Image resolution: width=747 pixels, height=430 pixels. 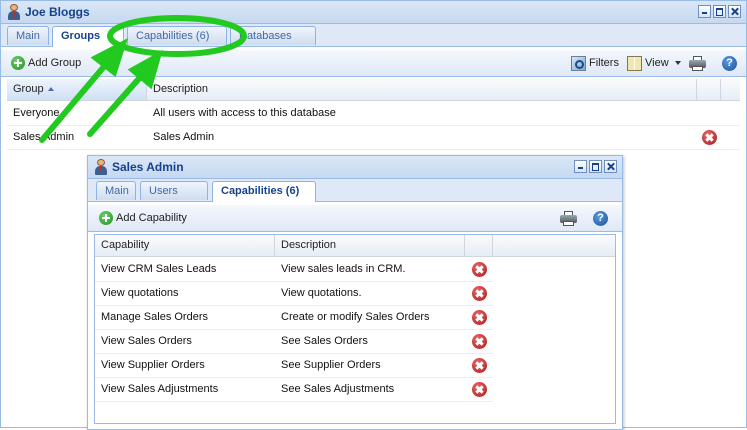 I want to click on table-row: View Sales Orders See Sales Orders, so click(x=294, y=341).